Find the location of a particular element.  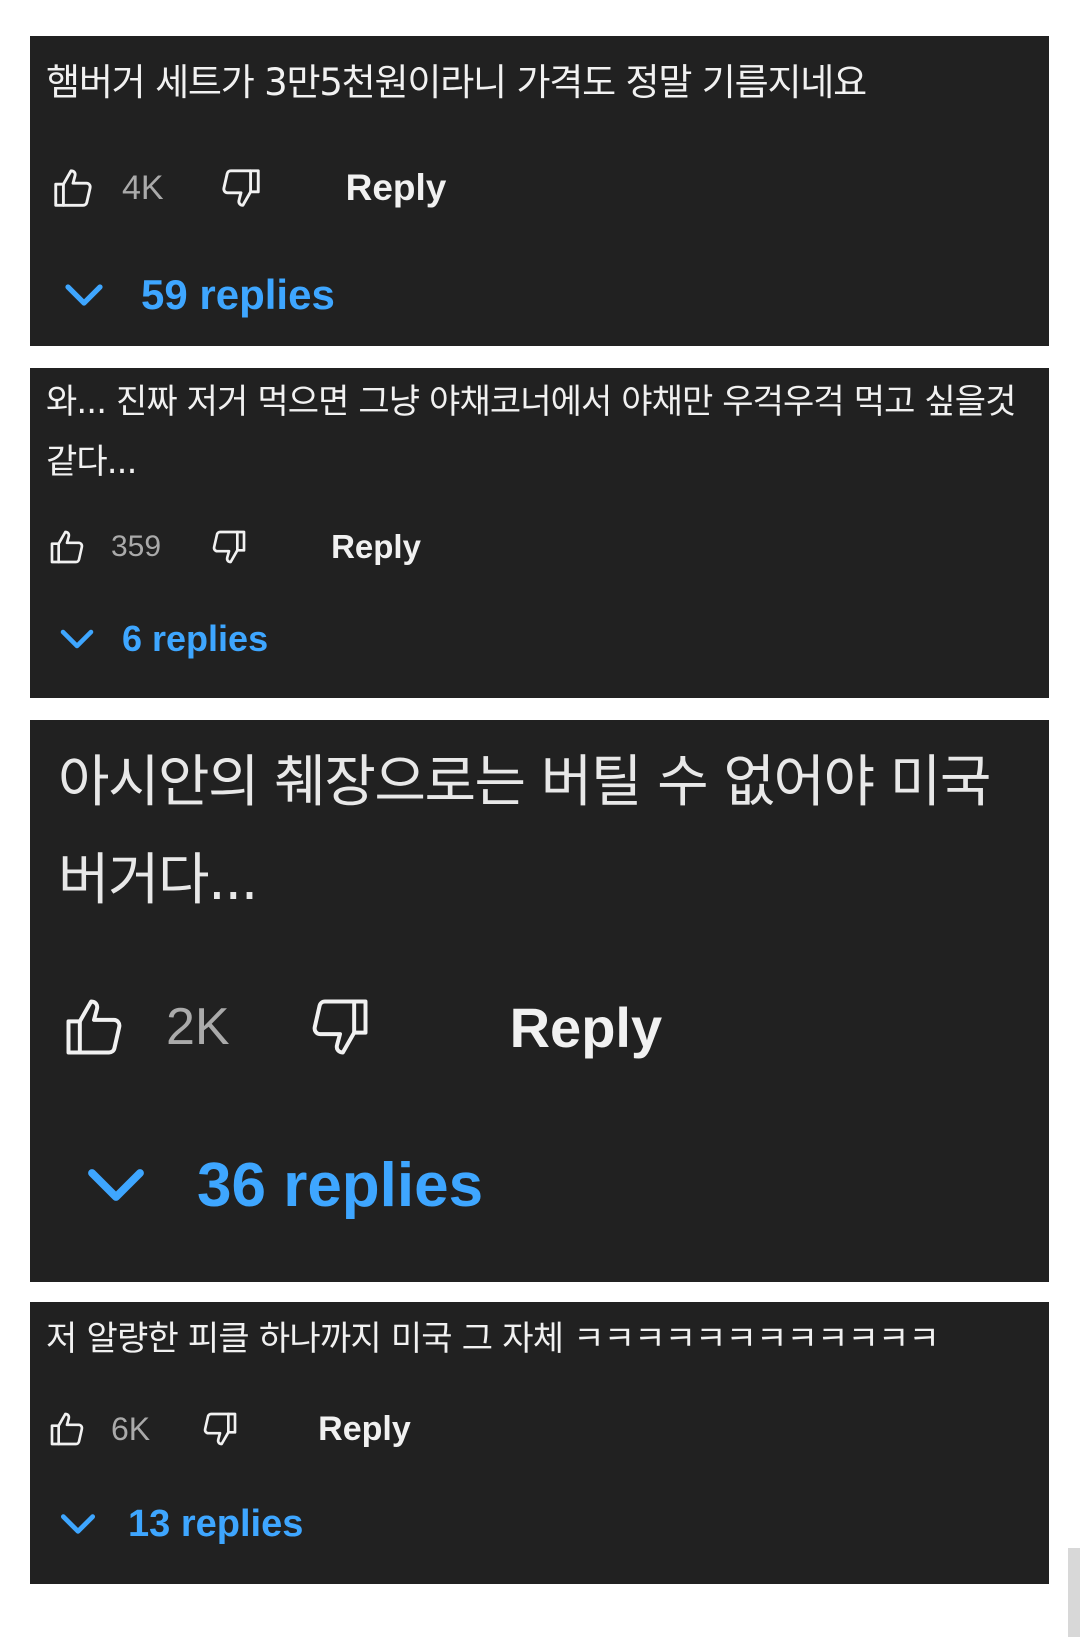

comment-actions: 4K Reply is located at coordinates (248, 188).